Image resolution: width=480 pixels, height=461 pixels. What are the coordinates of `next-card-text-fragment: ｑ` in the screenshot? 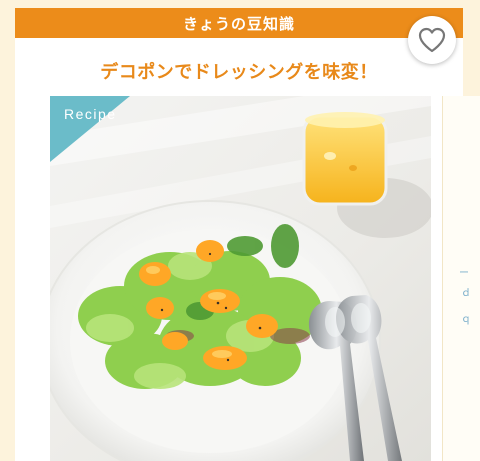 It's located at (466, 319).